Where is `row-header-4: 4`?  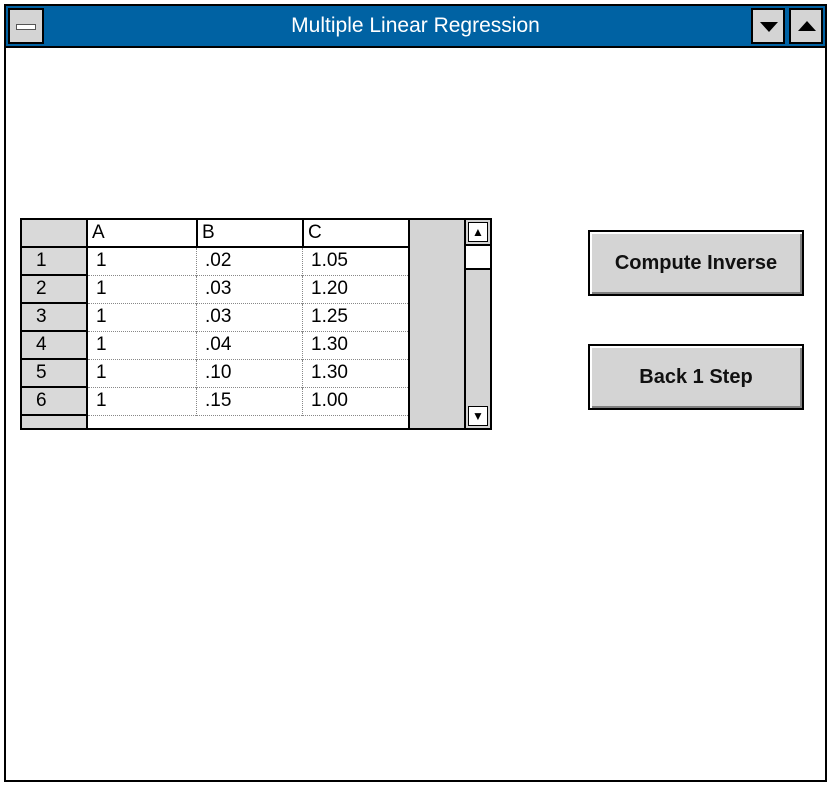 row-header-4: 4 is located at coordinates (55, 346).